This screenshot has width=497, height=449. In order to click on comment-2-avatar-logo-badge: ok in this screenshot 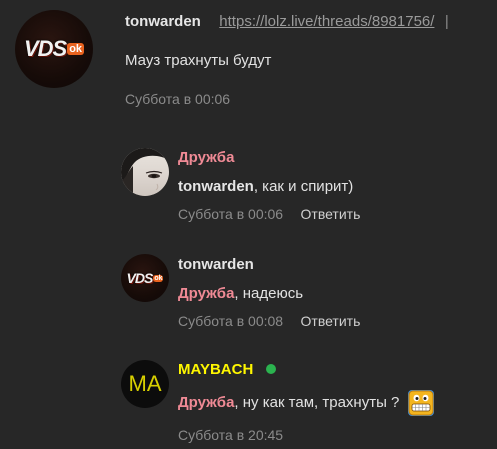, I will do `click(158, 278)`.